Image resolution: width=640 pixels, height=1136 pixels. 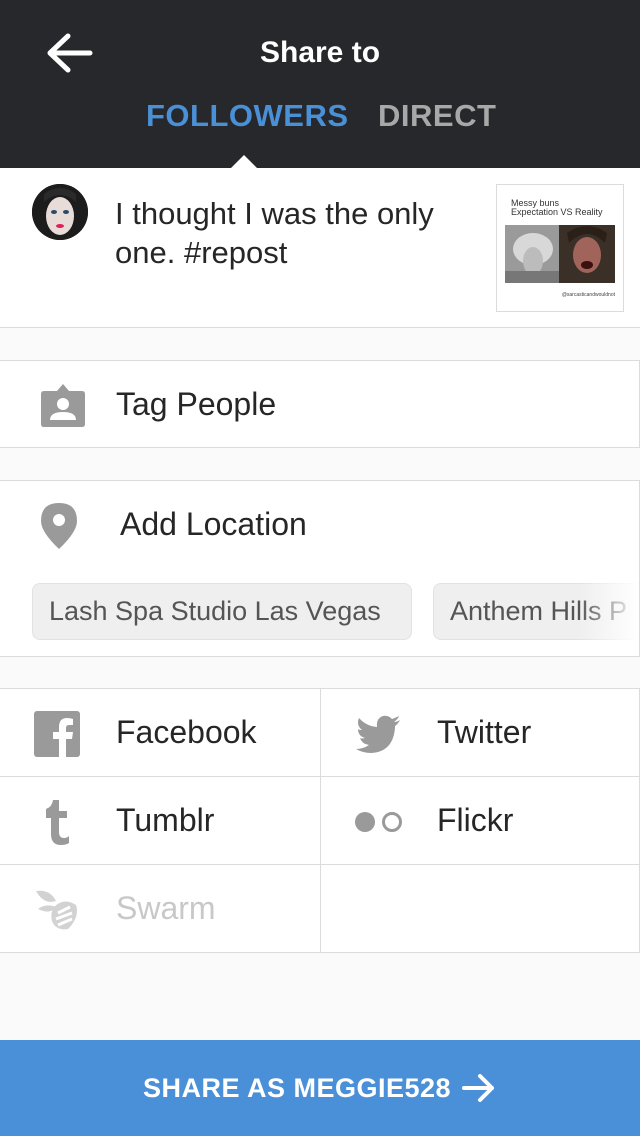 I want to click on thumbnail-photo-right, so click(x=587, y=254).